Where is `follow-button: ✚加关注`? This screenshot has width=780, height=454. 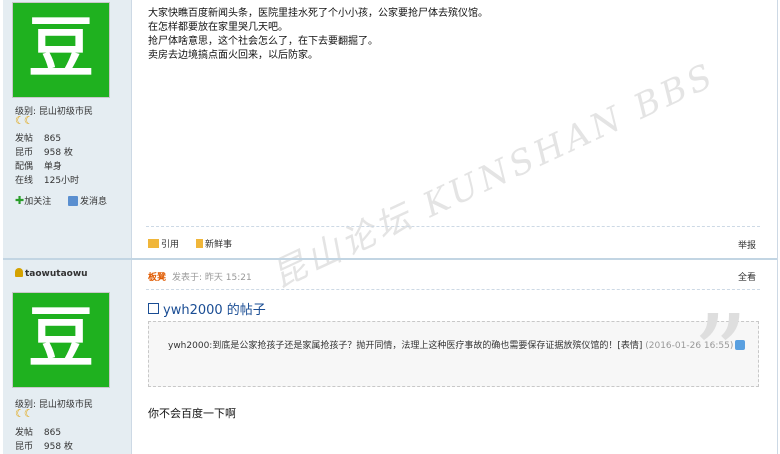
follow-button: ✚加关注 is located at coordinates (33, 200).